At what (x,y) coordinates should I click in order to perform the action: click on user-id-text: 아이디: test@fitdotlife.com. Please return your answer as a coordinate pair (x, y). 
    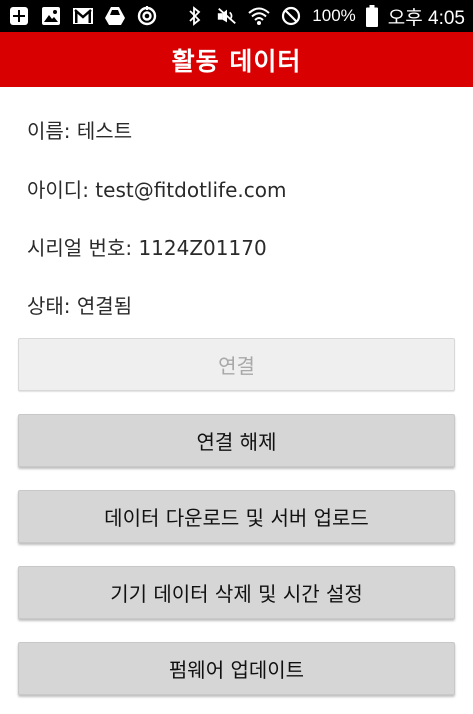
    Looking at the image, I should click on (157, 190).